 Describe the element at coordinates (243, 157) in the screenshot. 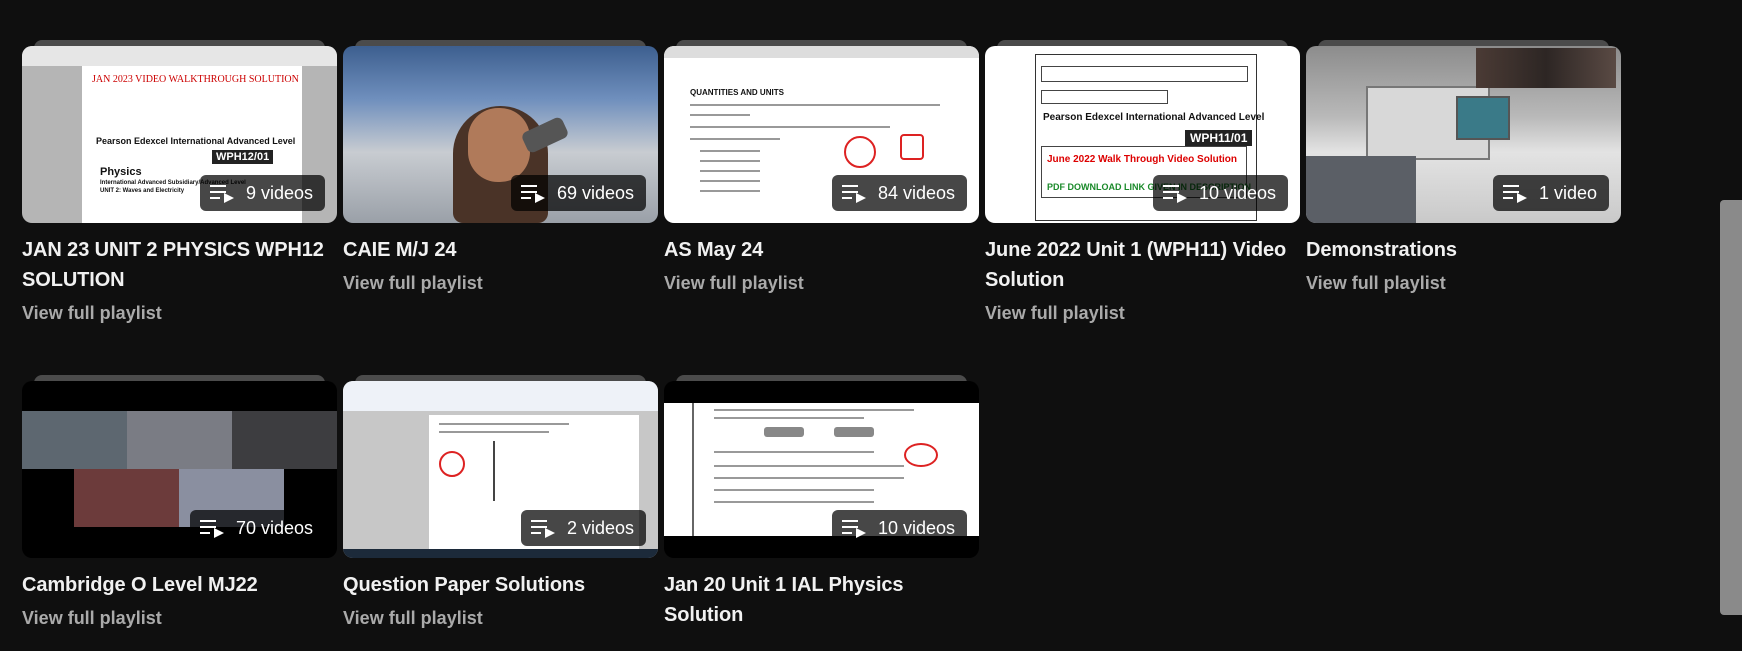

I see `thumb-code: WPH12/01` at that location.